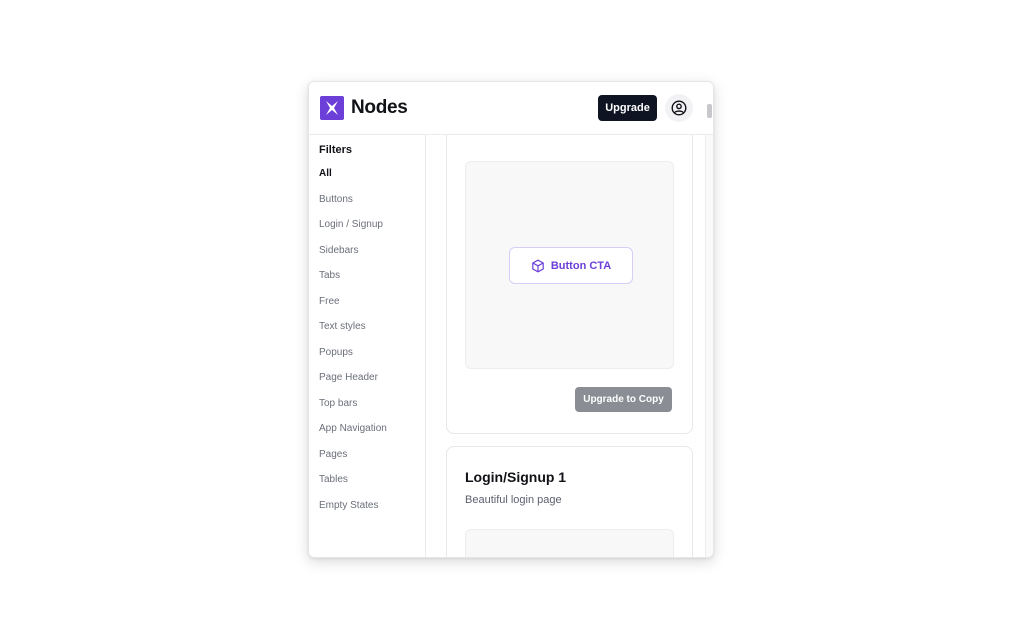 This screenshot has height=638, width=1020. Describe the element at coordinates (353, 232) in the screenshot. I see `filter-item-login-signup: Login / Signup` at that location.